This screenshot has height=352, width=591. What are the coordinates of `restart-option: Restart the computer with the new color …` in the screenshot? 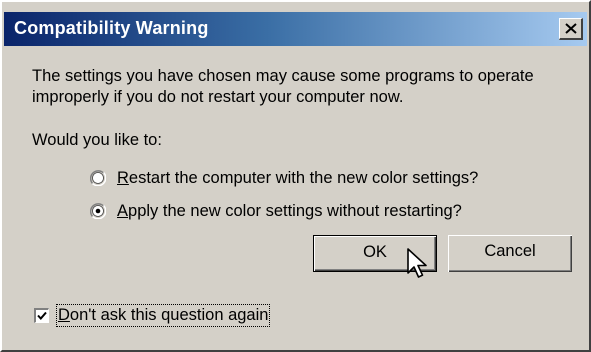 It's located at (284, 178).